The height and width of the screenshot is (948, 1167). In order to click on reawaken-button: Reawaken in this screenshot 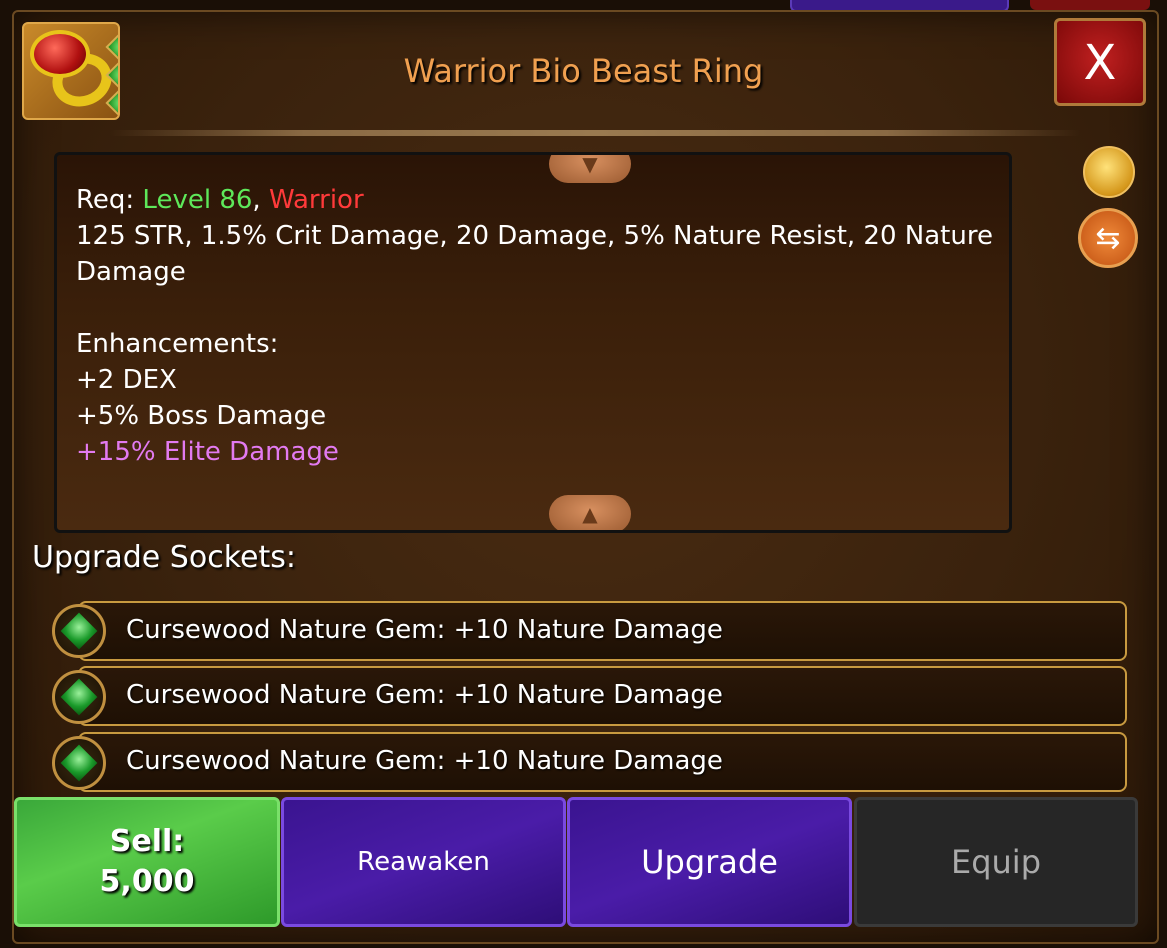, I will do `click(423, 862)`.